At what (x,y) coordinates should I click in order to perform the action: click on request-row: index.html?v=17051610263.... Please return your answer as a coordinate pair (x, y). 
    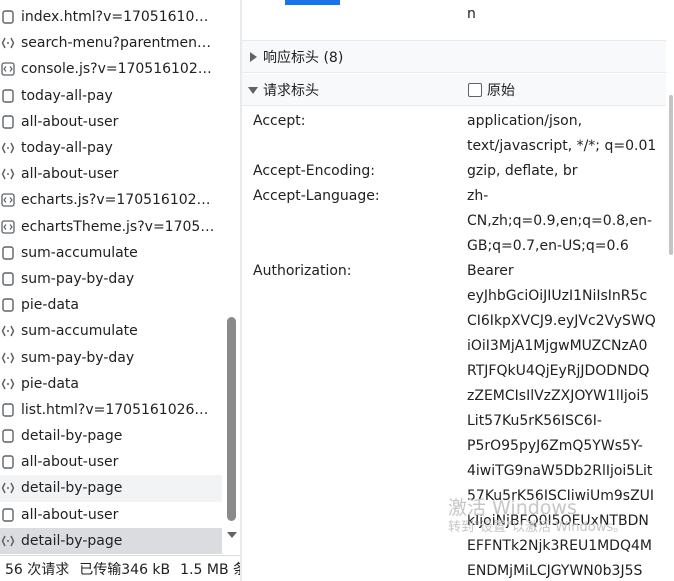
    Looking at the image, I should click on (111, 17).